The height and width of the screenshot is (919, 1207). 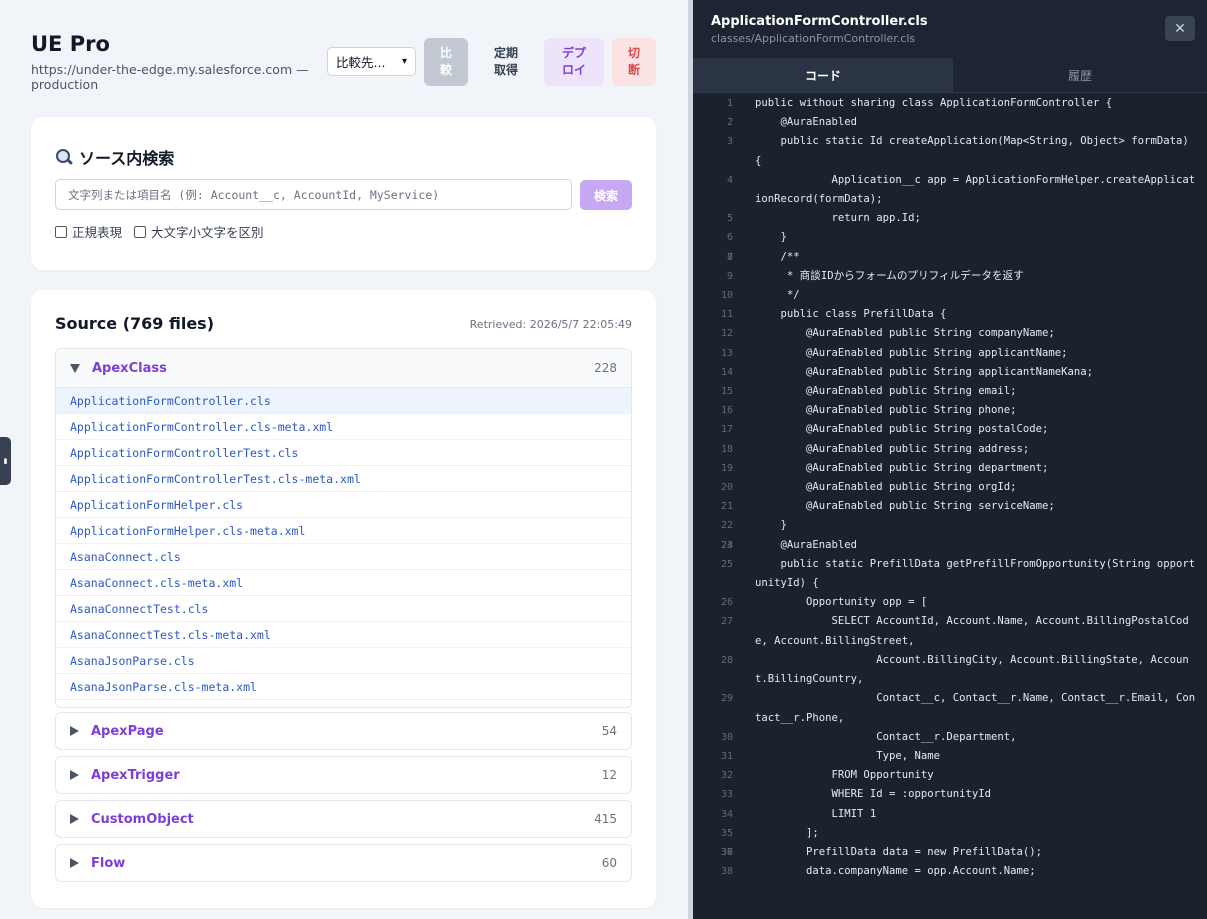 What do you see at coordinates (573, 53) in the screenshot?
I see `deploy-label-1: デプ` at bounding box center [573, 53].